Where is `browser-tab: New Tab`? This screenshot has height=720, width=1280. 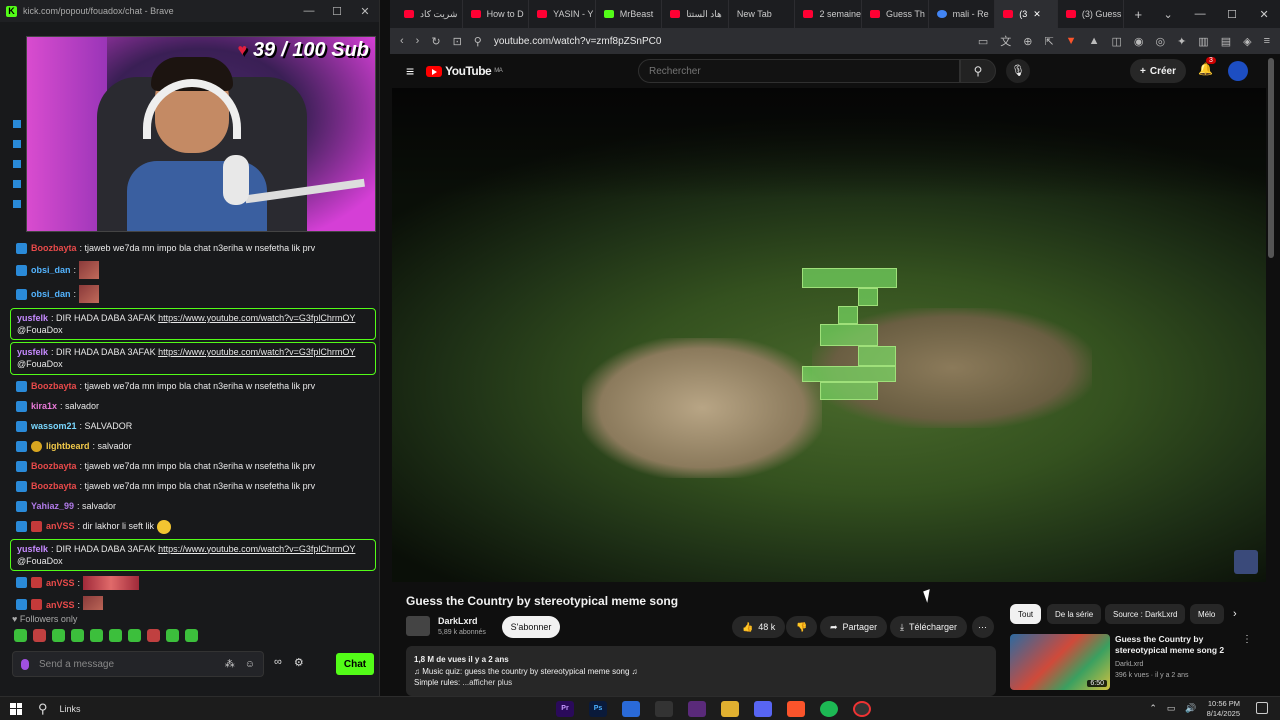
browser-tab: New Tab is located at coordinates (762, 14).